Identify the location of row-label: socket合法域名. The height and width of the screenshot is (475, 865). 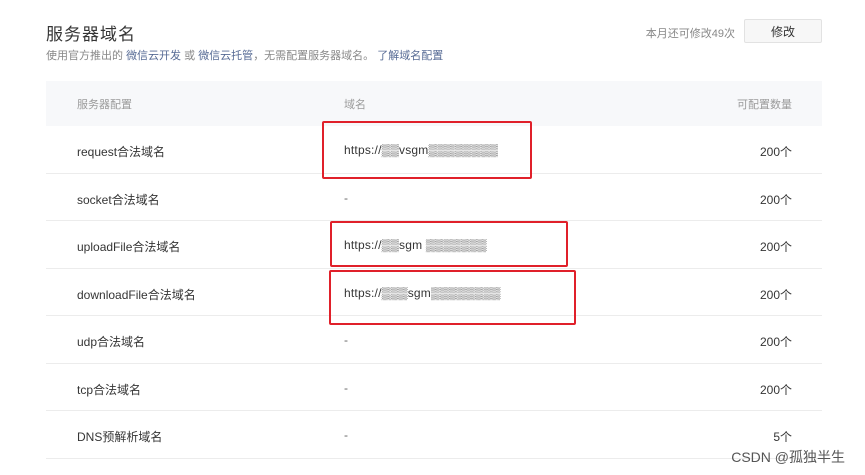
(118, 199).